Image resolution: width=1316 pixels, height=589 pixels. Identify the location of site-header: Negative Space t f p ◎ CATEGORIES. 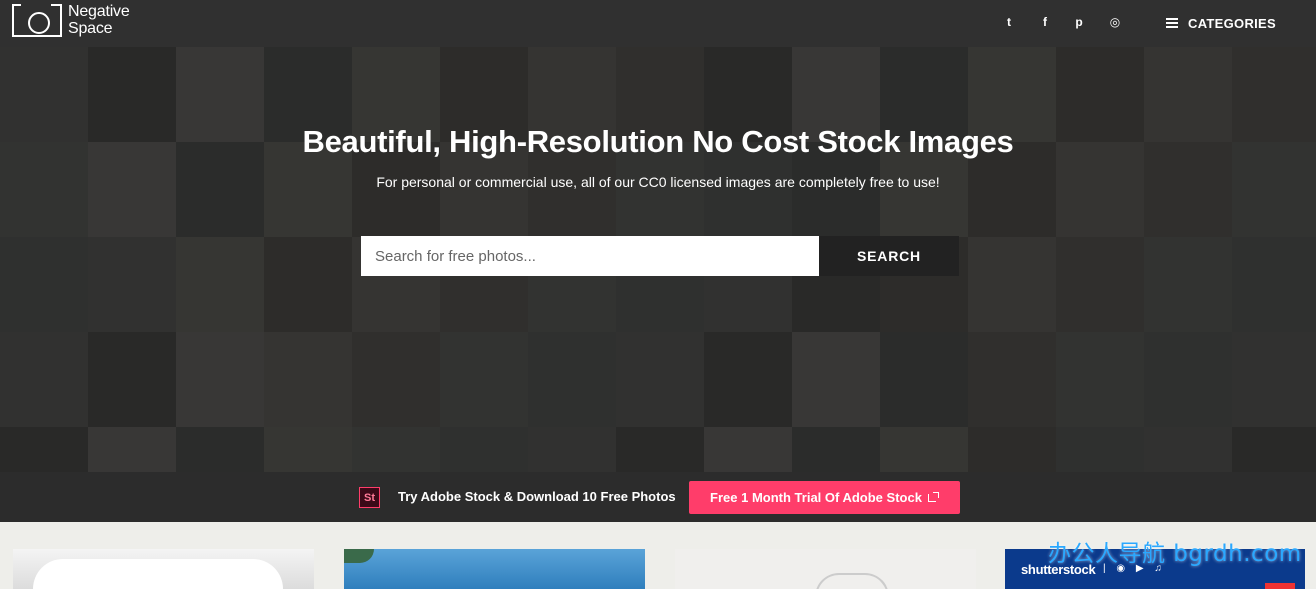
(658, 23).